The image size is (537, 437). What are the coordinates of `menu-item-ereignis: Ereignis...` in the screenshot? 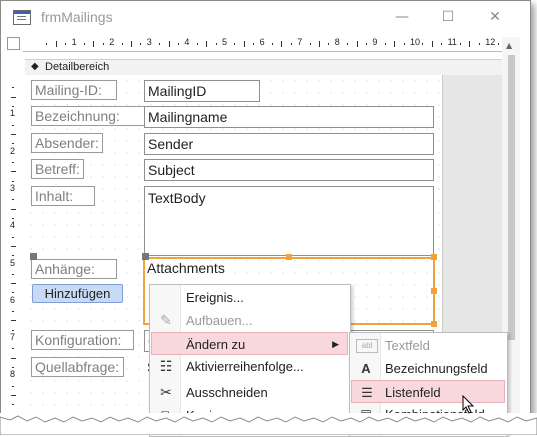 It's located at (249, 297).